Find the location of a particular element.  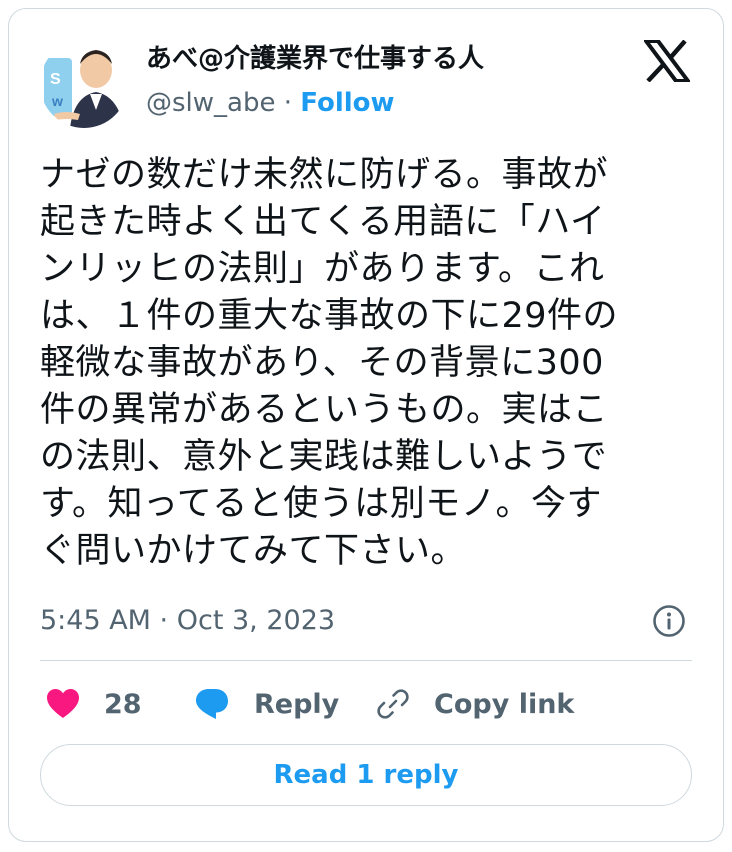

link-icon is located at coordinates (393, 704).